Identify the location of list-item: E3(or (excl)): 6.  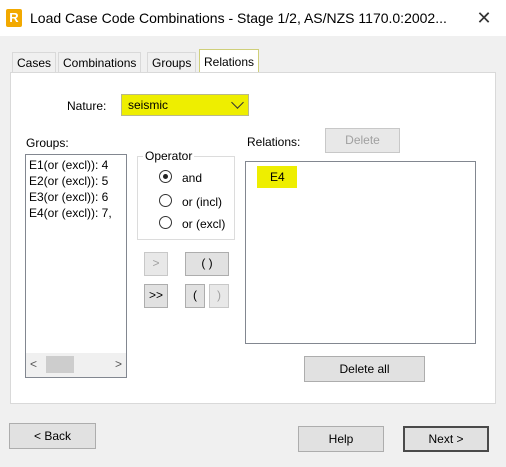
(68, 197).